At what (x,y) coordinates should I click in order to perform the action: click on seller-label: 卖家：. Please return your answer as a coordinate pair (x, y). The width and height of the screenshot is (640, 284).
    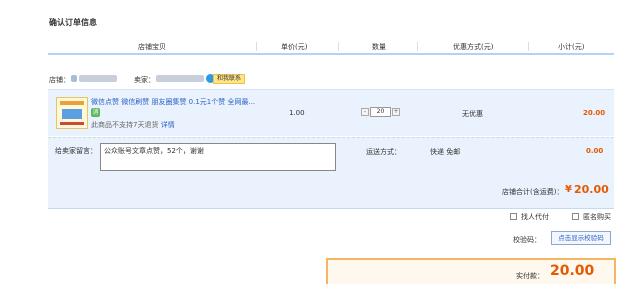
    Looking at the image, I should click on (144, 80).